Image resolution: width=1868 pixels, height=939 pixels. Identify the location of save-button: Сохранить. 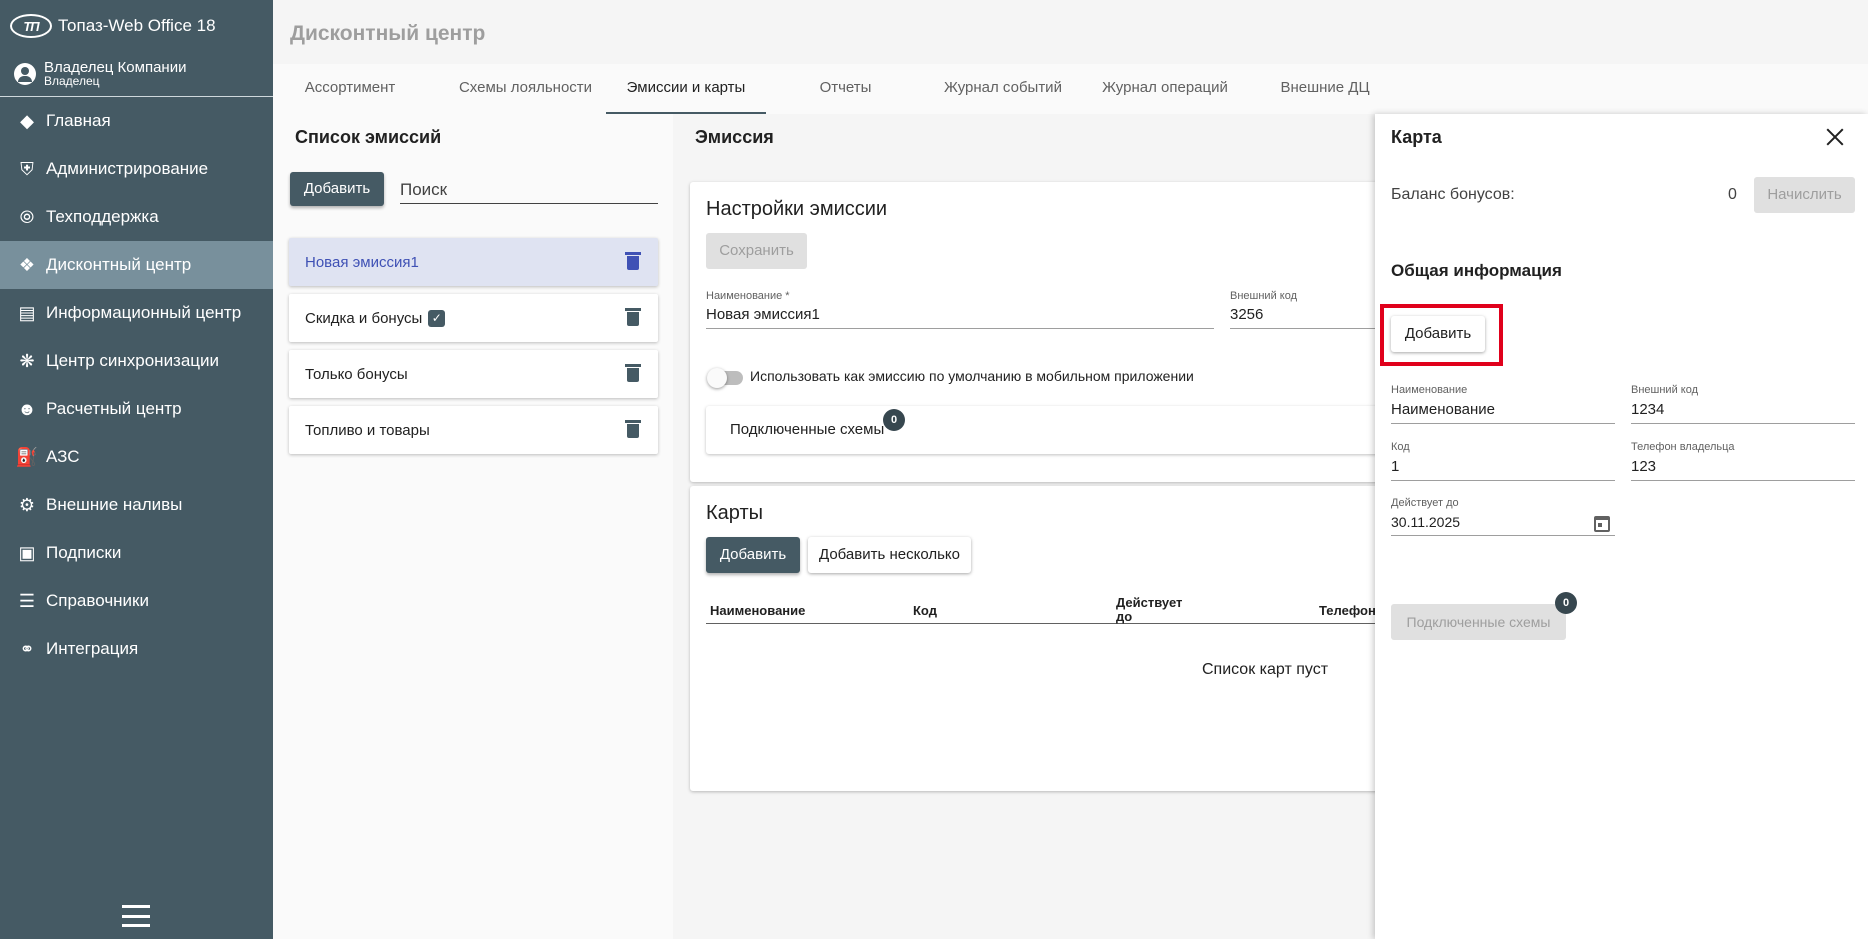
(756, 251).